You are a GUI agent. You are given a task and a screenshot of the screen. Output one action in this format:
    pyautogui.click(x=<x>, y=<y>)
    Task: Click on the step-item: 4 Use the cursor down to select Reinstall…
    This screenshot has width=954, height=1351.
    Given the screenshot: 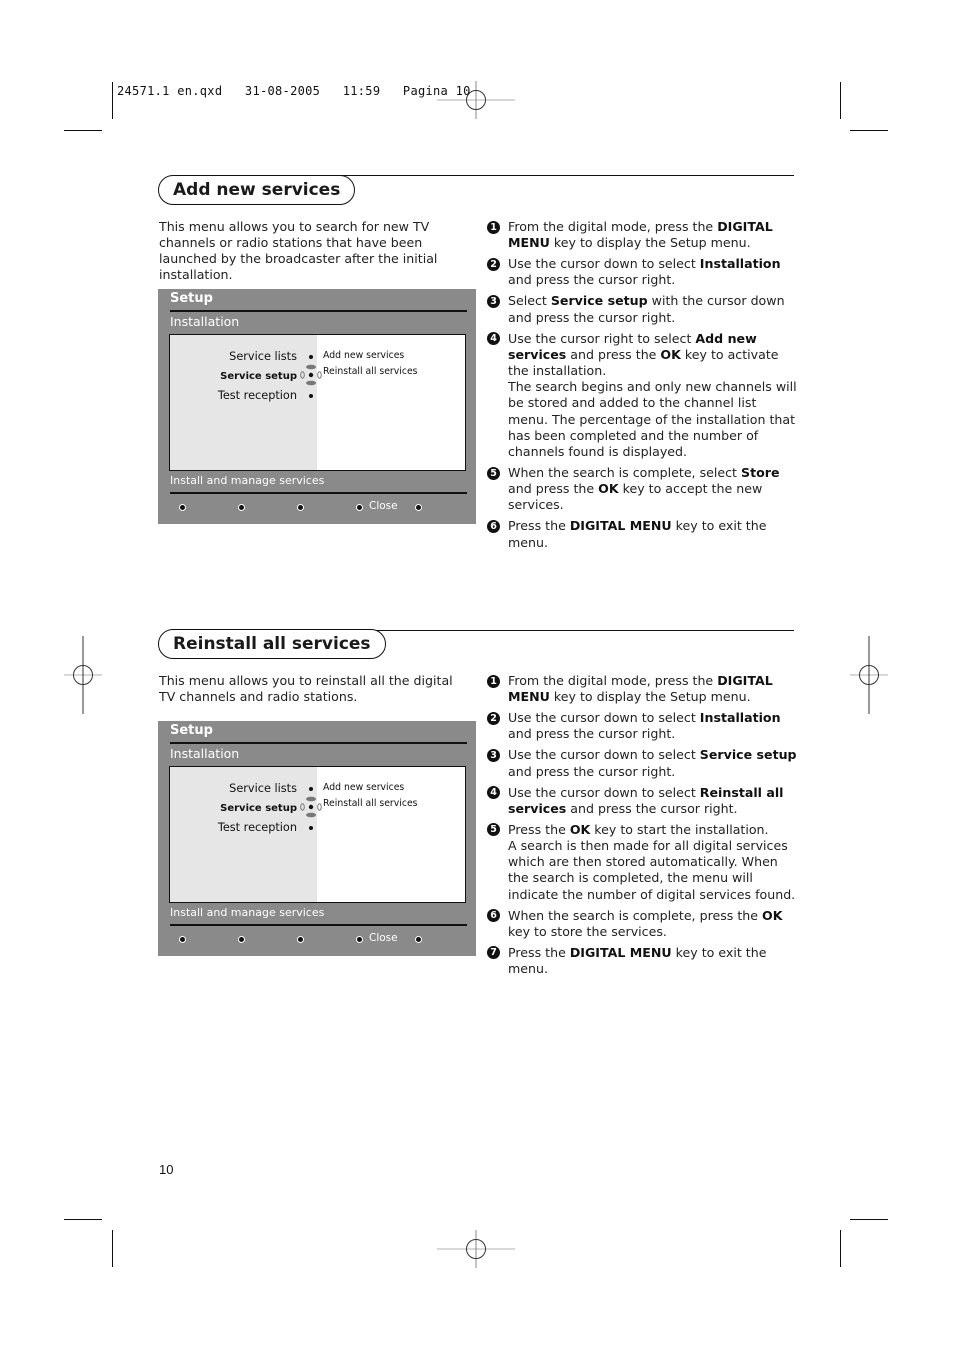 What is the action you would take?
    pyautogui.click(x=642, y=801)
    